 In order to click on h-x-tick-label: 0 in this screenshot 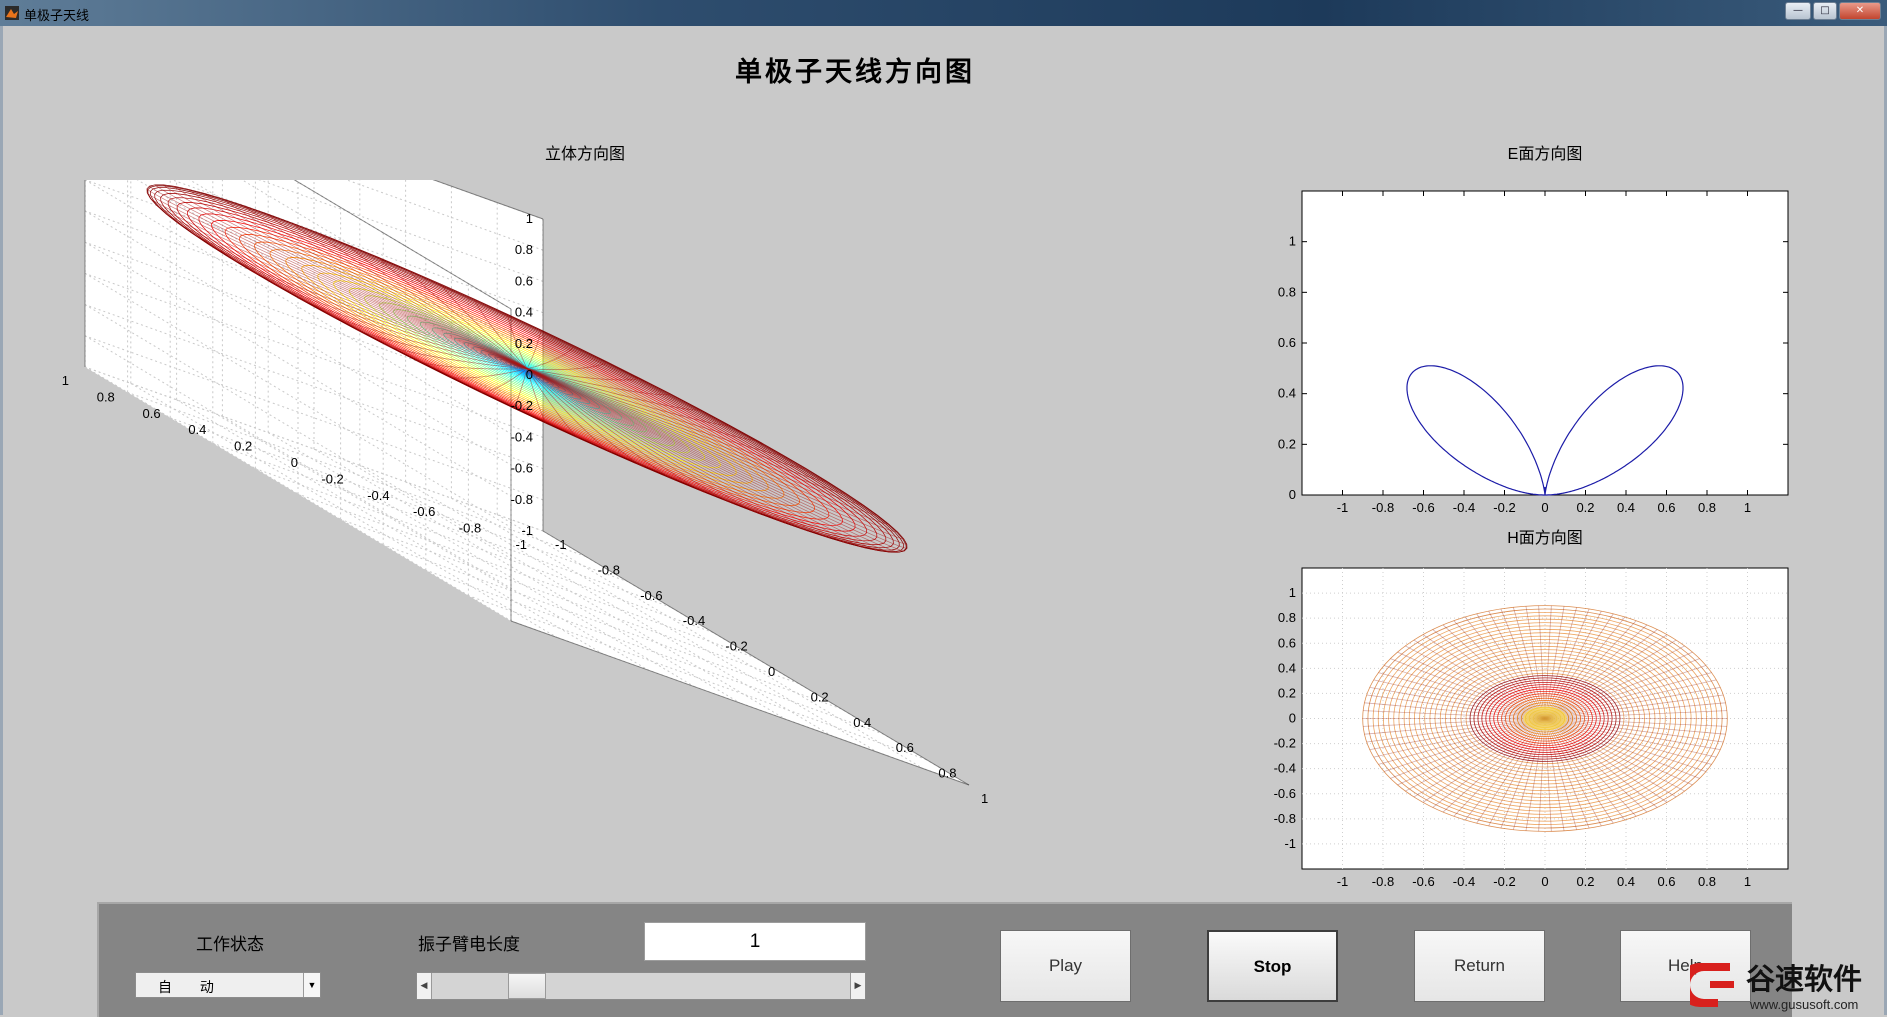, I will do `click(1544, 881)`.